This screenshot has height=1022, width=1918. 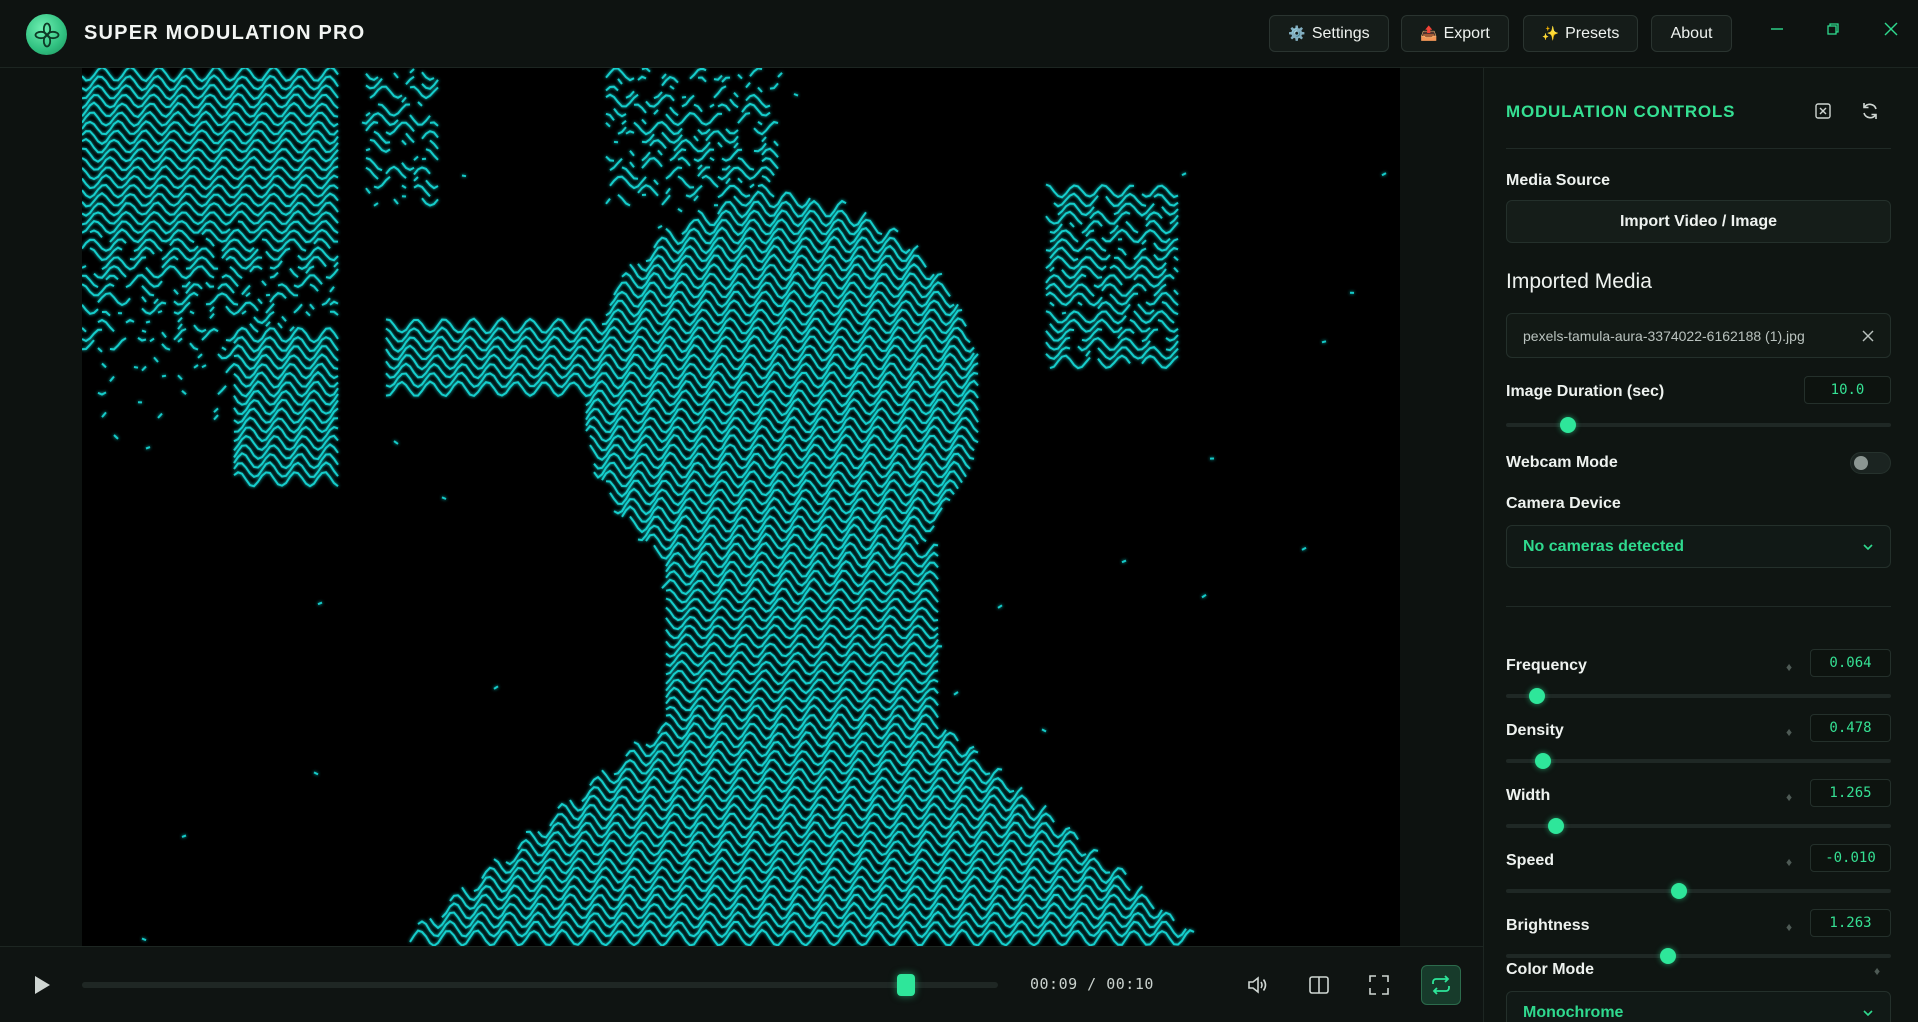 What do you see at coordinates (1528, 795) in the screenshot?
I see `param-label-width: Width` at bounding box center [1528, 795].